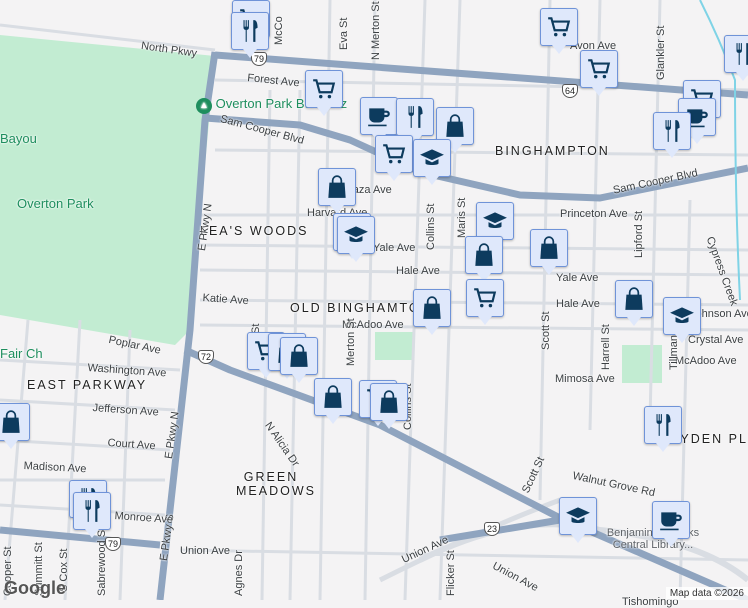  Describe the element at coordinates (451, 573) in the screenshot. I see `street-label: Flicker St` at that location.